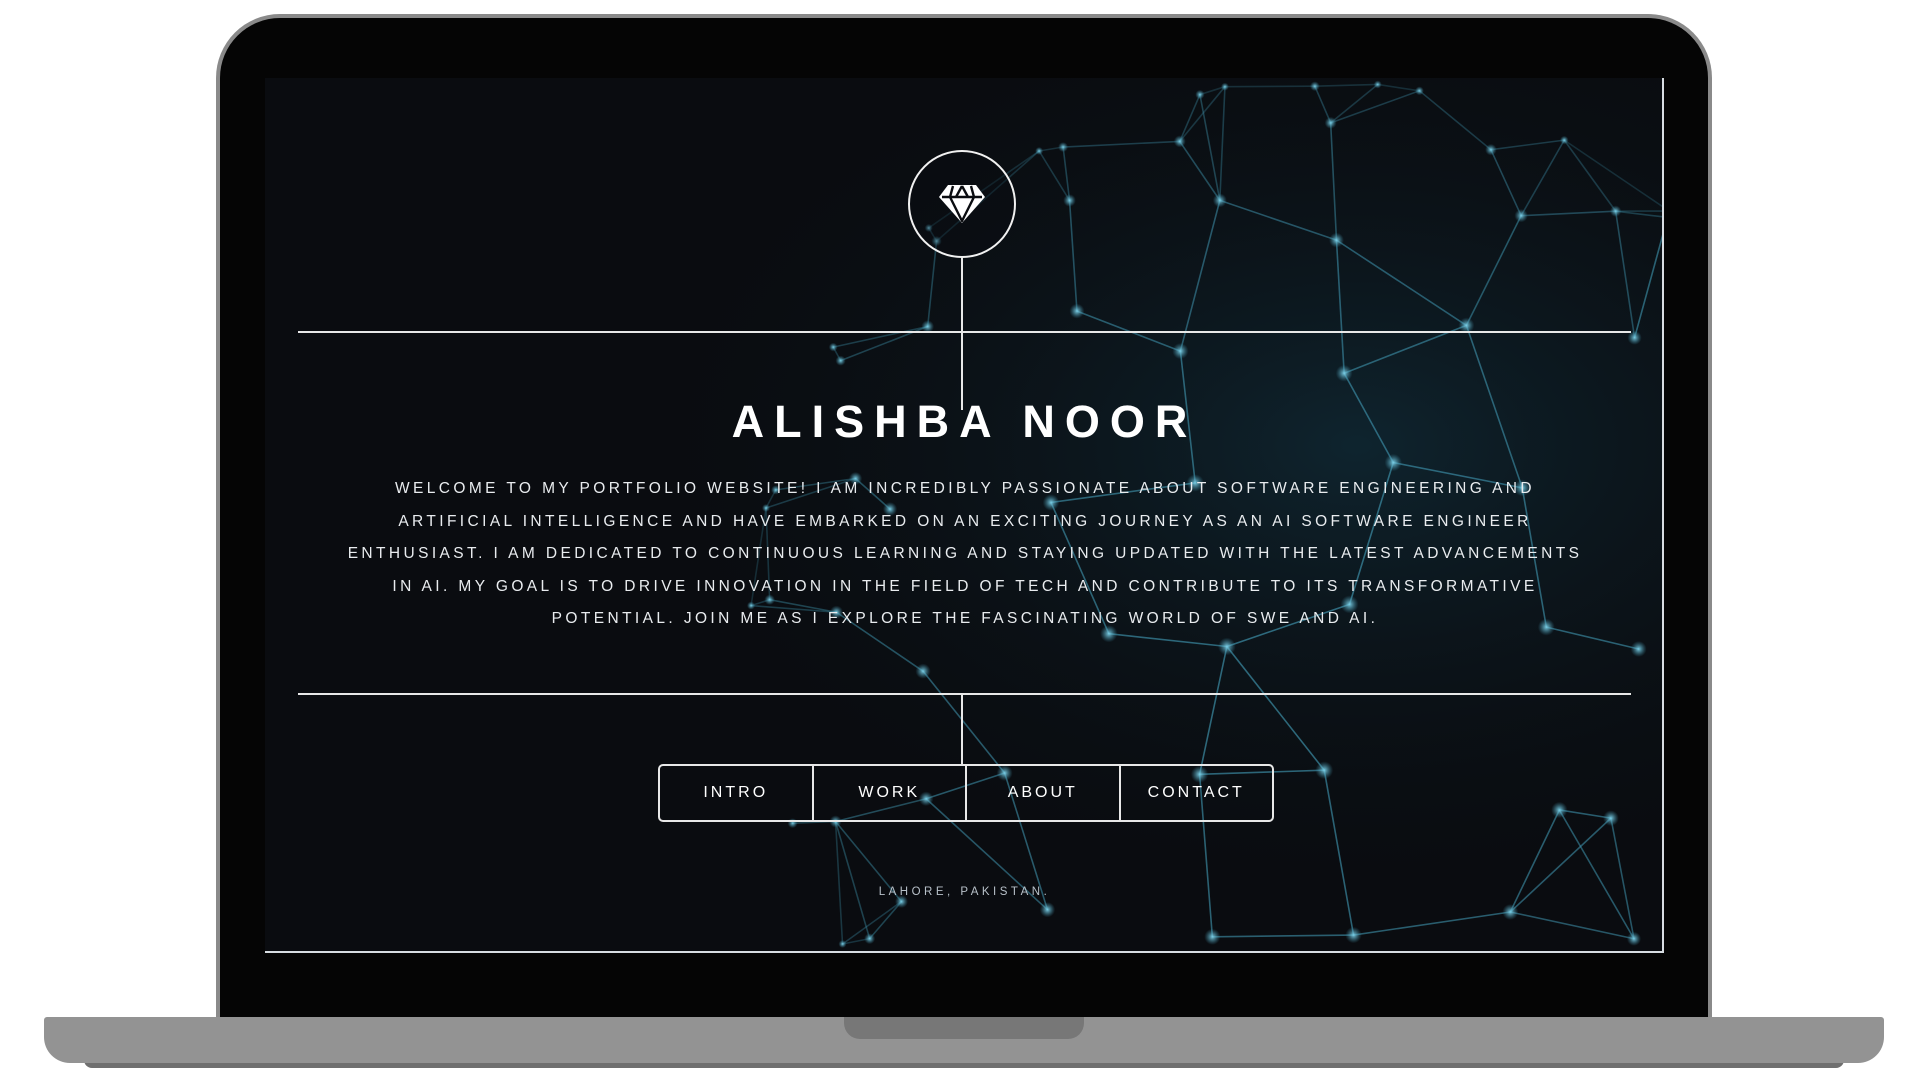 This screenshot has width=1920, height=1080. I want to click on divider-bottom, so click(964, 694).